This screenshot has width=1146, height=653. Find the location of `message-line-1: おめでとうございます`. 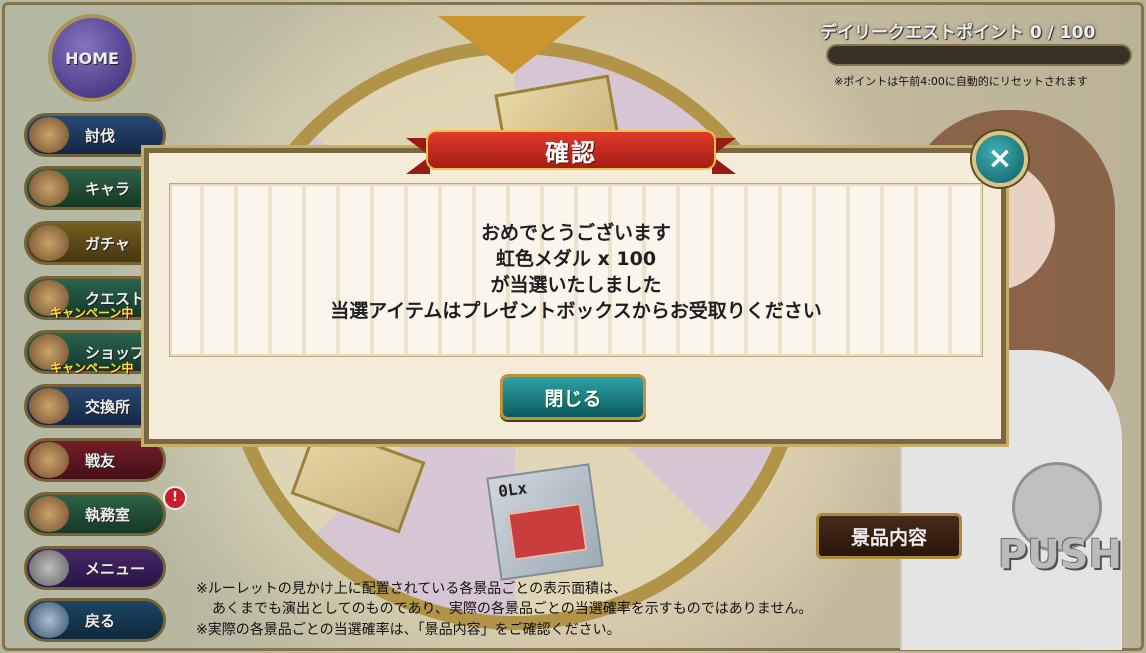

message-line-1: おめでとうございます is located at coordinates (575, 233).